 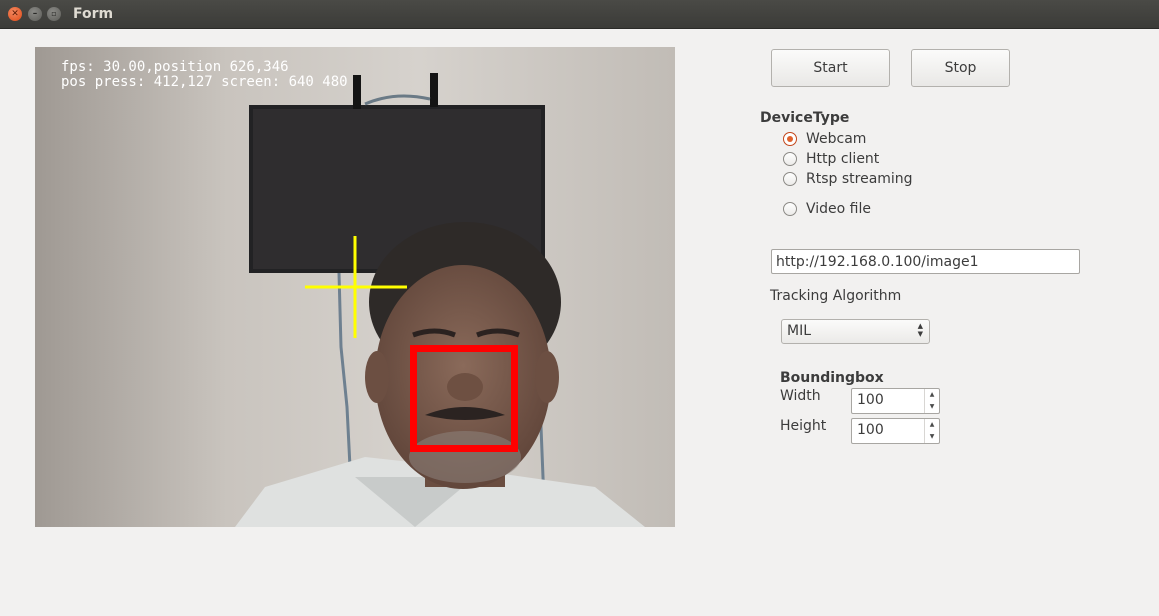 I want to click on minimize-window-button: –, so click(x=35, y=14).